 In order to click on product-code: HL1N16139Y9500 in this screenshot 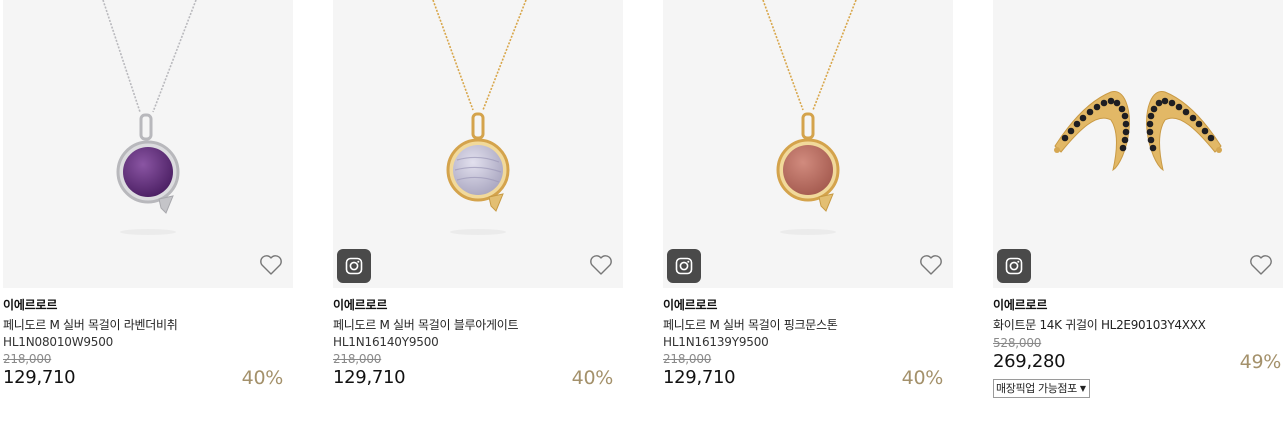, I will do `click(716, 342)`.